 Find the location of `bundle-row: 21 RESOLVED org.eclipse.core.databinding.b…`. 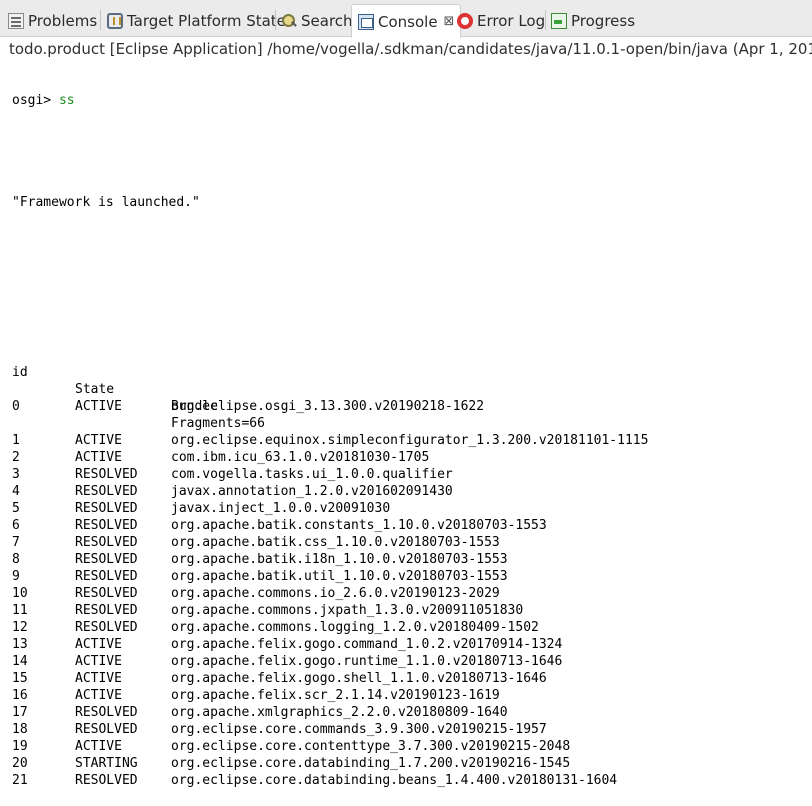

bundle-row: 21 RESOLVED org.eclipse.core.databinding.b… is located at coordinates (412, 780).